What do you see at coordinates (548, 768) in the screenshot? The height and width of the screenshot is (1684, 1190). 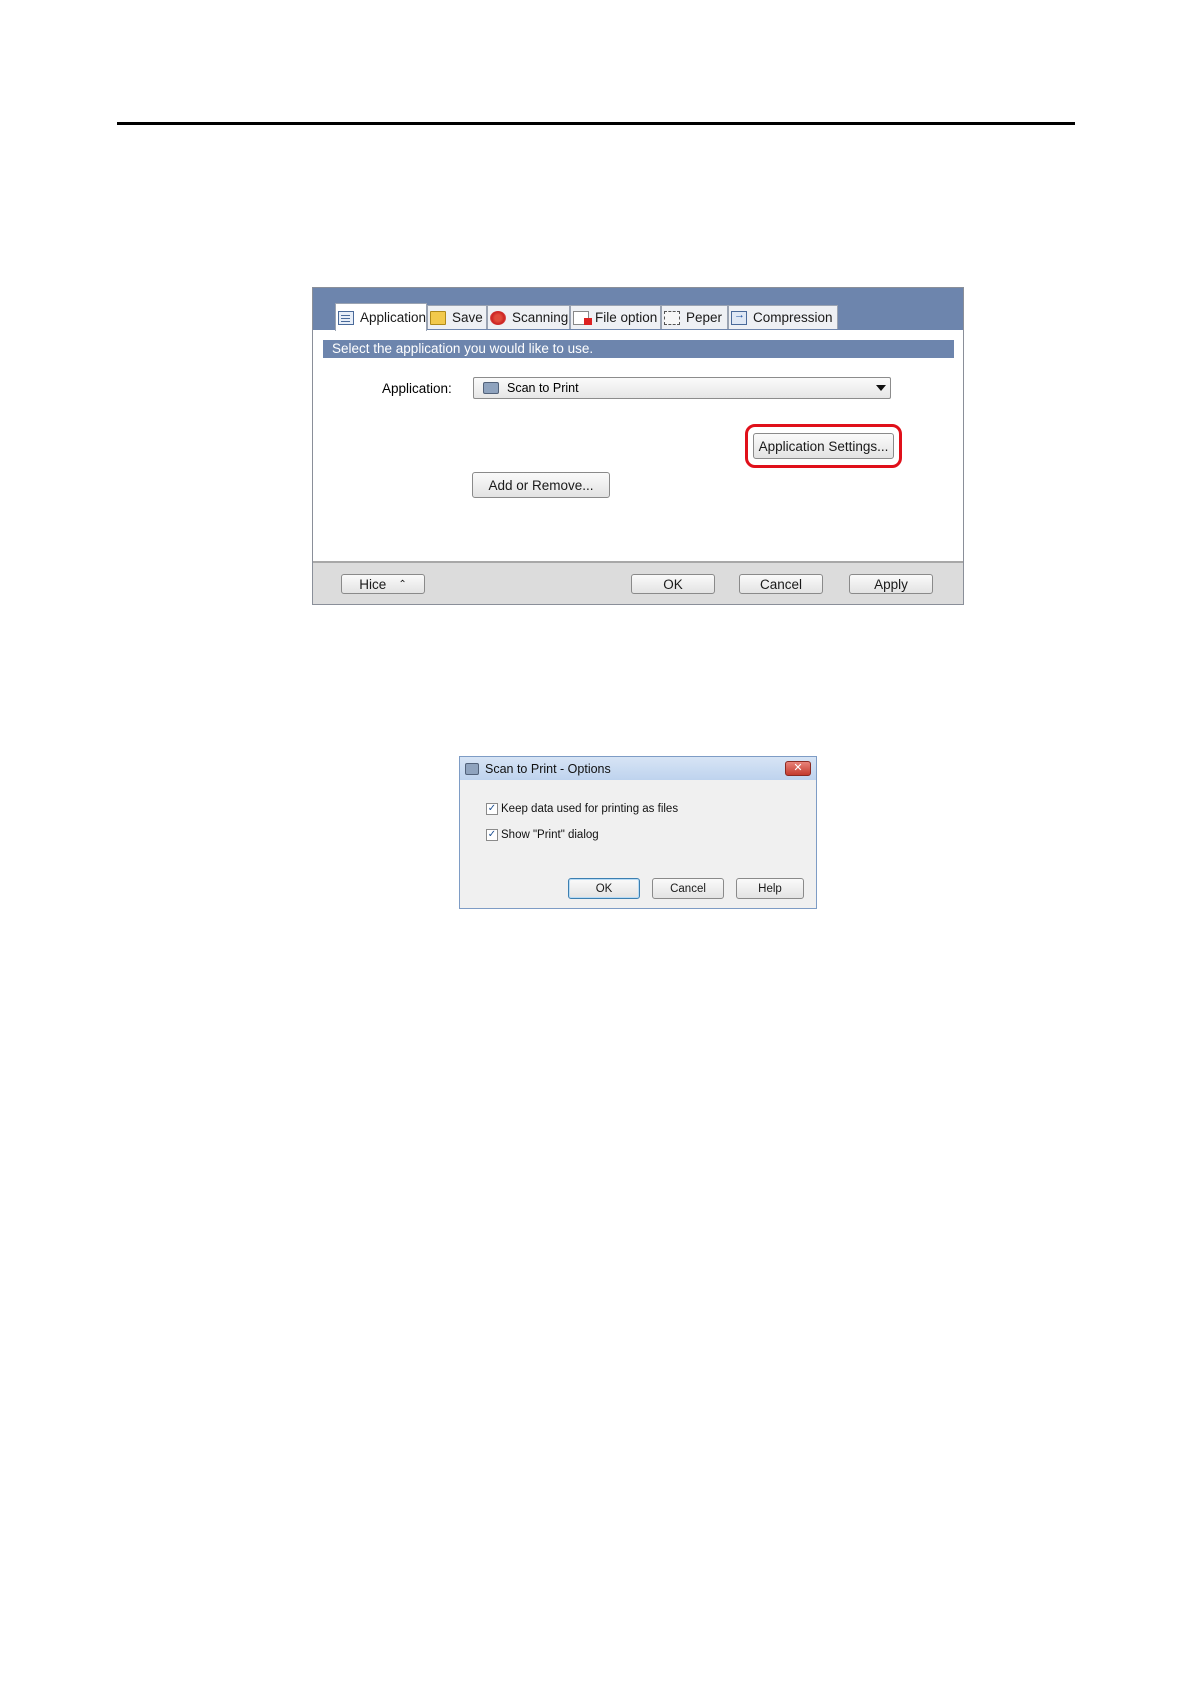 I see `dialog-title: Scan to Print - Options` at bounding box center [548, 768].